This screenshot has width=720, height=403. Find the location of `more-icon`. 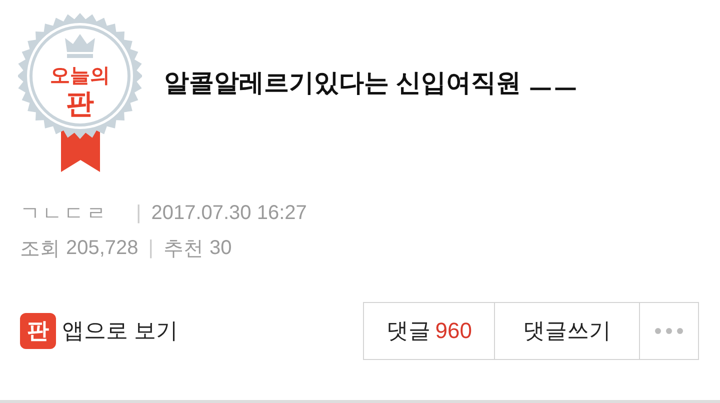

more-icon is located at coordinates (669, 331).